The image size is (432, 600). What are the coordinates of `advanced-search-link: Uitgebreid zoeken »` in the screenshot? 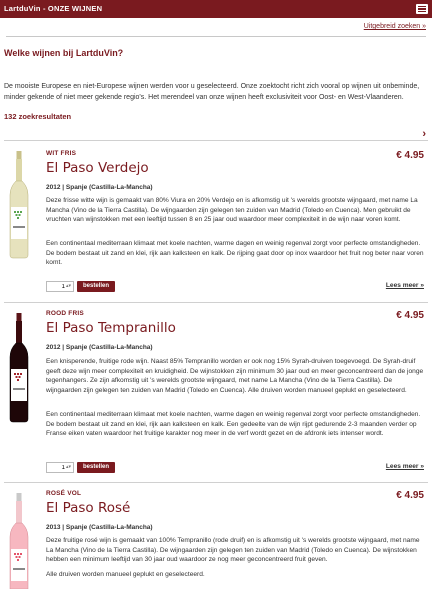 It's located at (395, 26).